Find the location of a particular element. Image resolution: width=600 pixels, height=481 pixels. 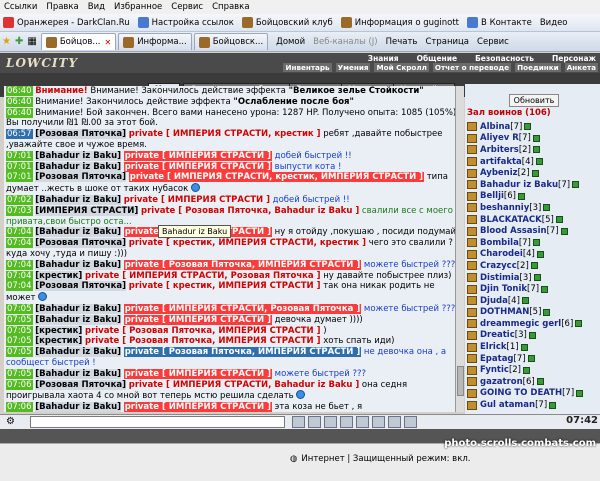

player-row: Elrick [1] is located at coordinates (533, 347).